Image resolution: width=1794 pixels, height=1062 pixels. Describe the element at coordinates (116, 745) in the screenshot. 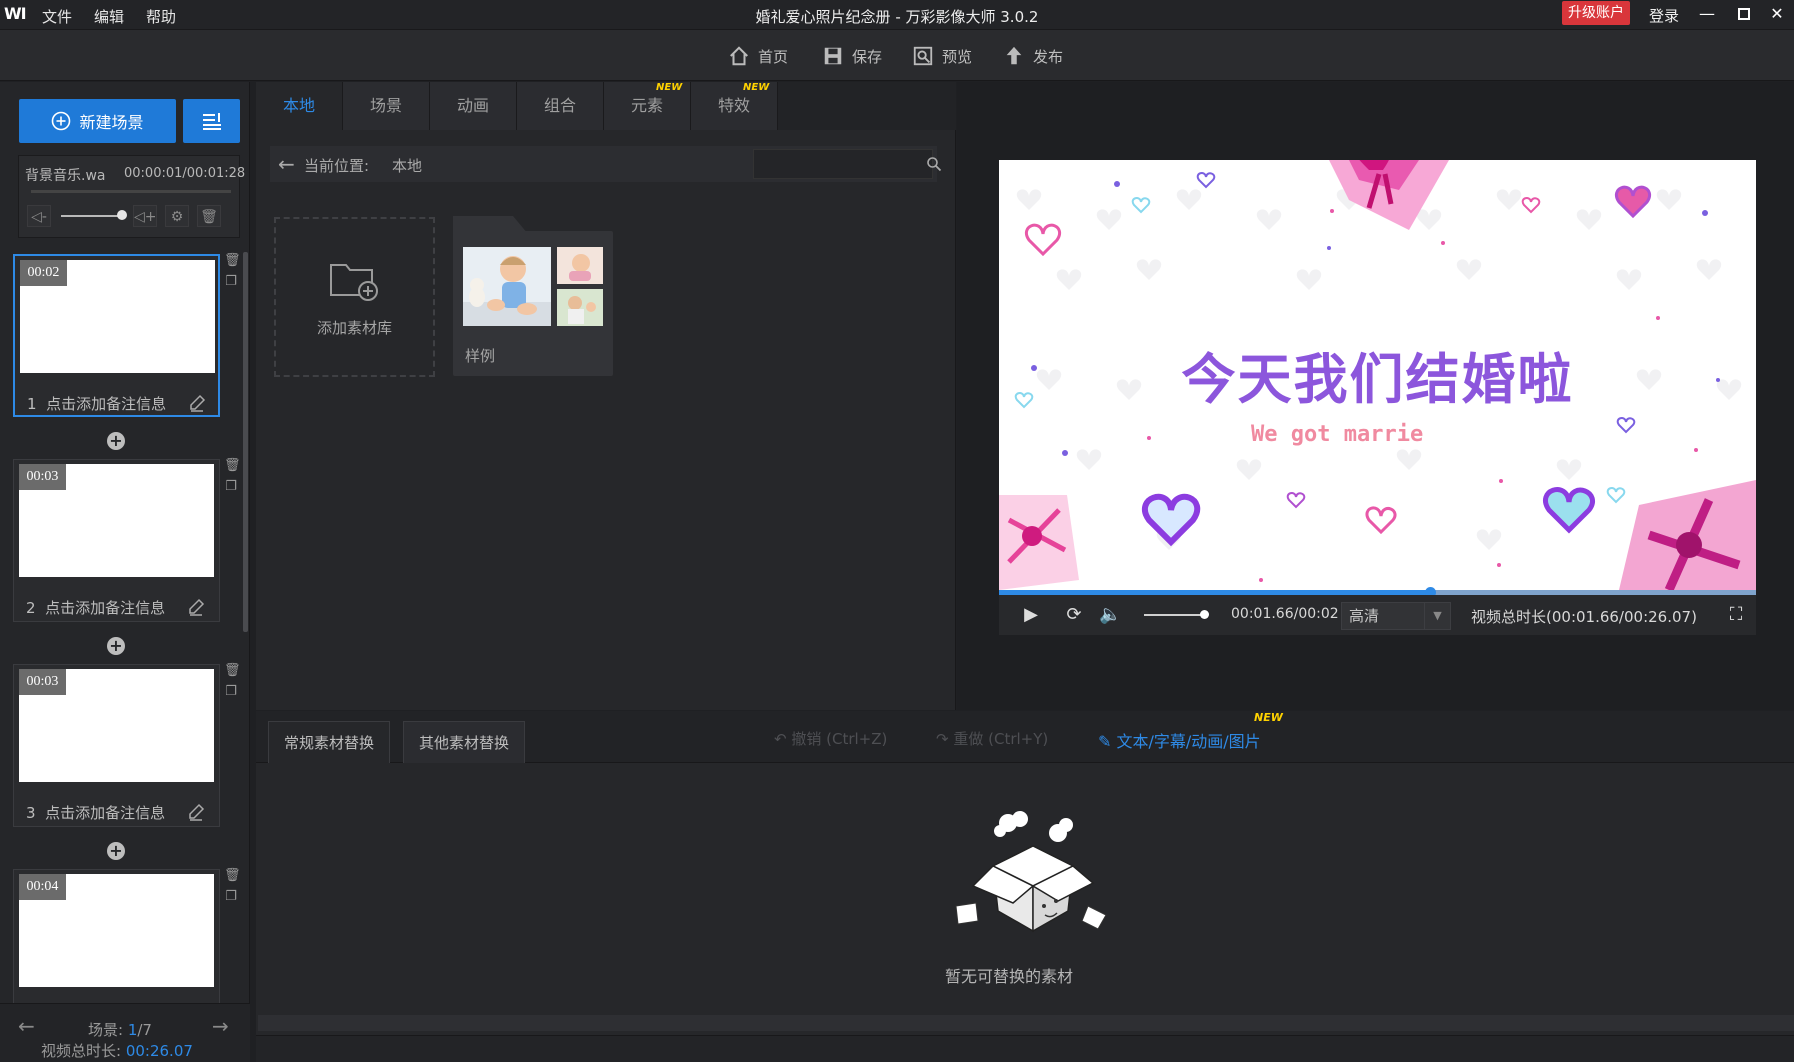

I see `scene-card: 00:03 3 点击添加备注信息` at that location.